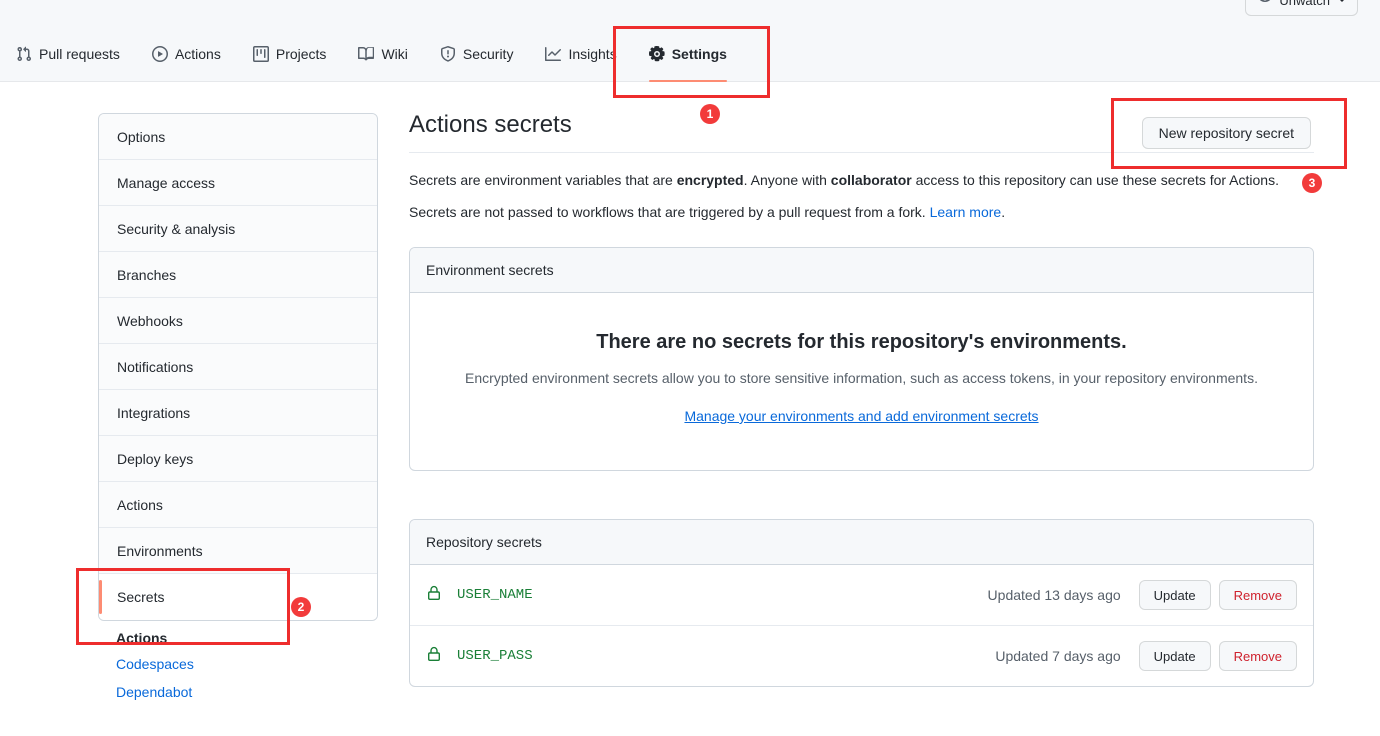 The height and width of the screenshot is (736, 1380). I want to click on sidebar-item-options: Options, so click(238, 137).